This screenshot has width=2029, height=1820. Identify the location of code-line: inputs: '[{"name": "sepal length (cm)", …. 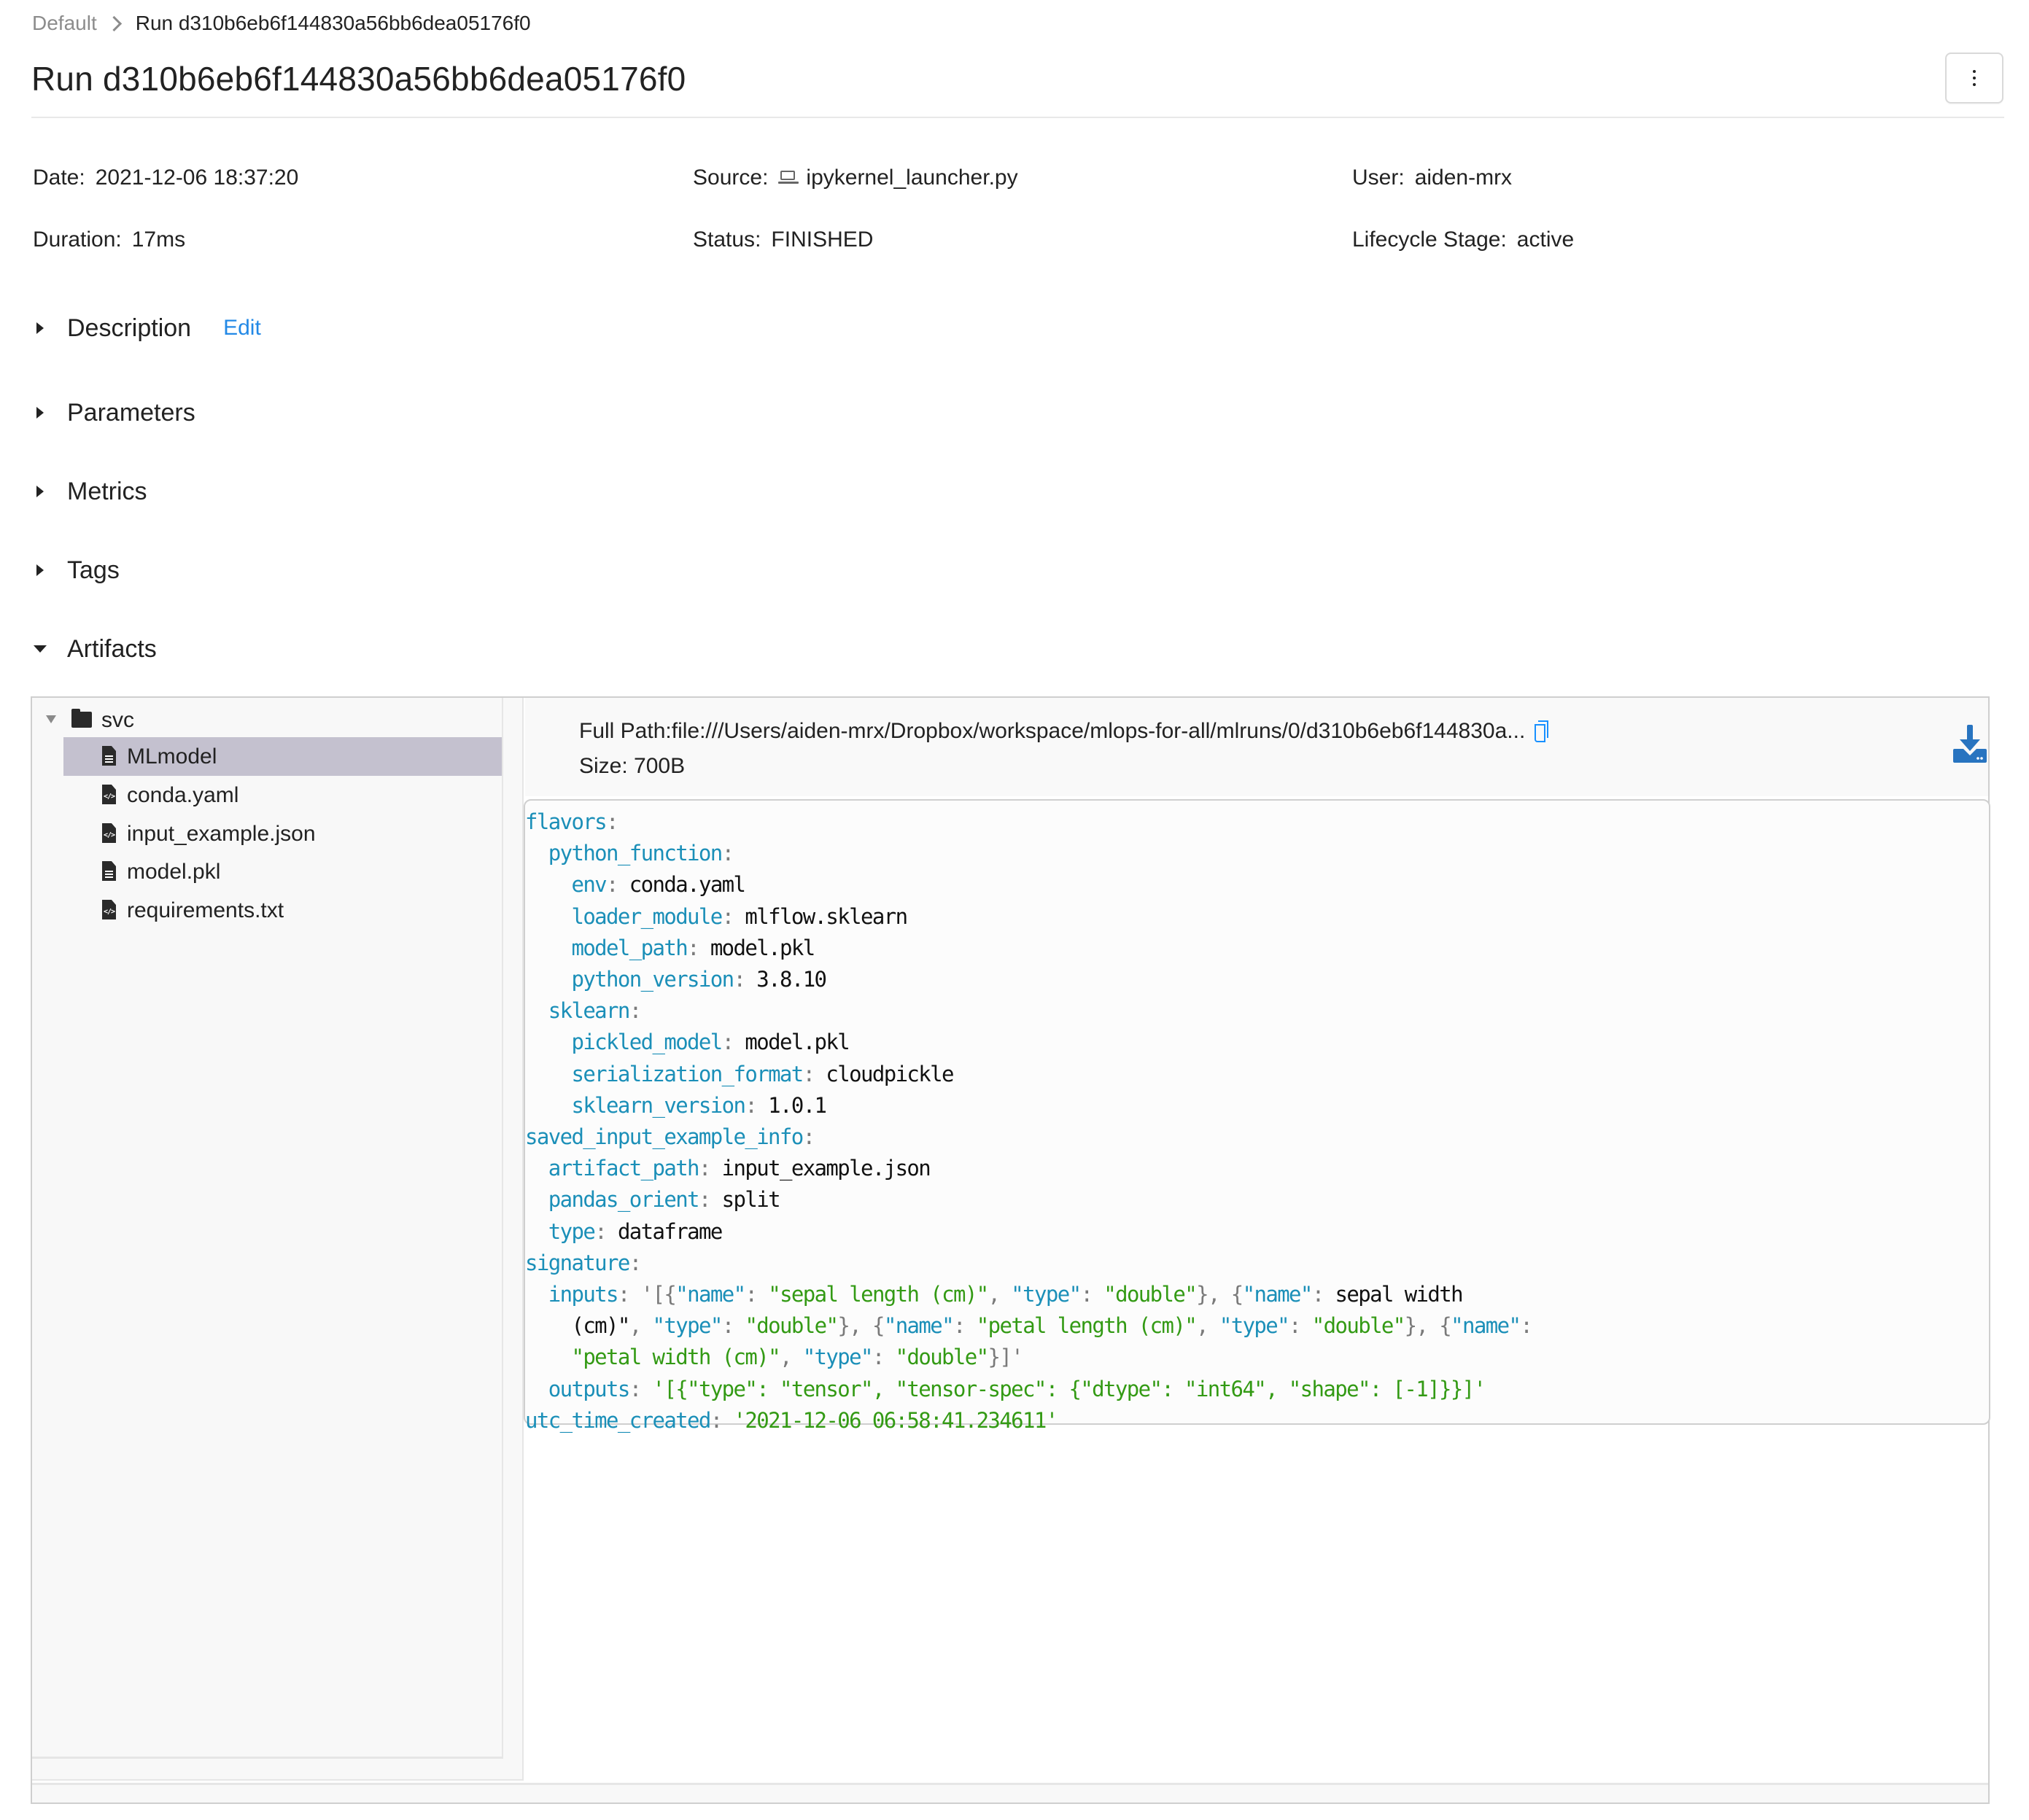
(1006, 1294).